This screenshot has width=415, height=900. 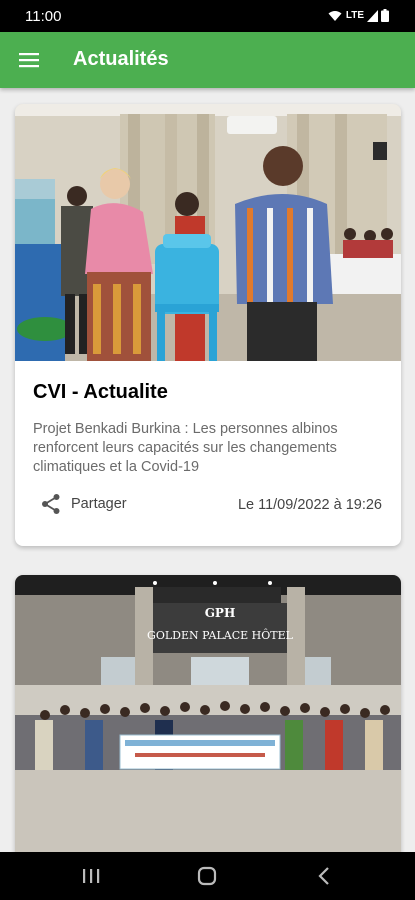 What do you see at coordinates (207, 16) in the screenshot?
I see `status-bar: 11:00 LTE` at bounding box center [207, 16].